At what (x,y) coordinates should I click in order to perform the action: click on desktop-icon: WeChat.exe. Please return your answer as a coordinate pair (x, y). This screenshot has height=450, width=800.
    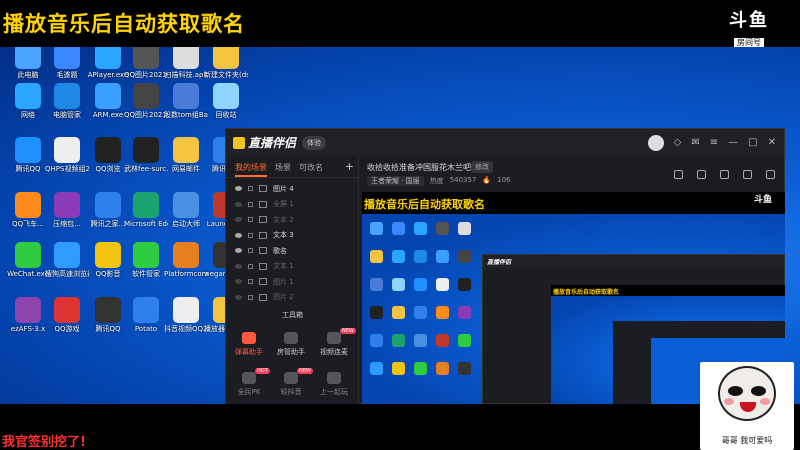
    Looking at the image, I should click on (28, 260).